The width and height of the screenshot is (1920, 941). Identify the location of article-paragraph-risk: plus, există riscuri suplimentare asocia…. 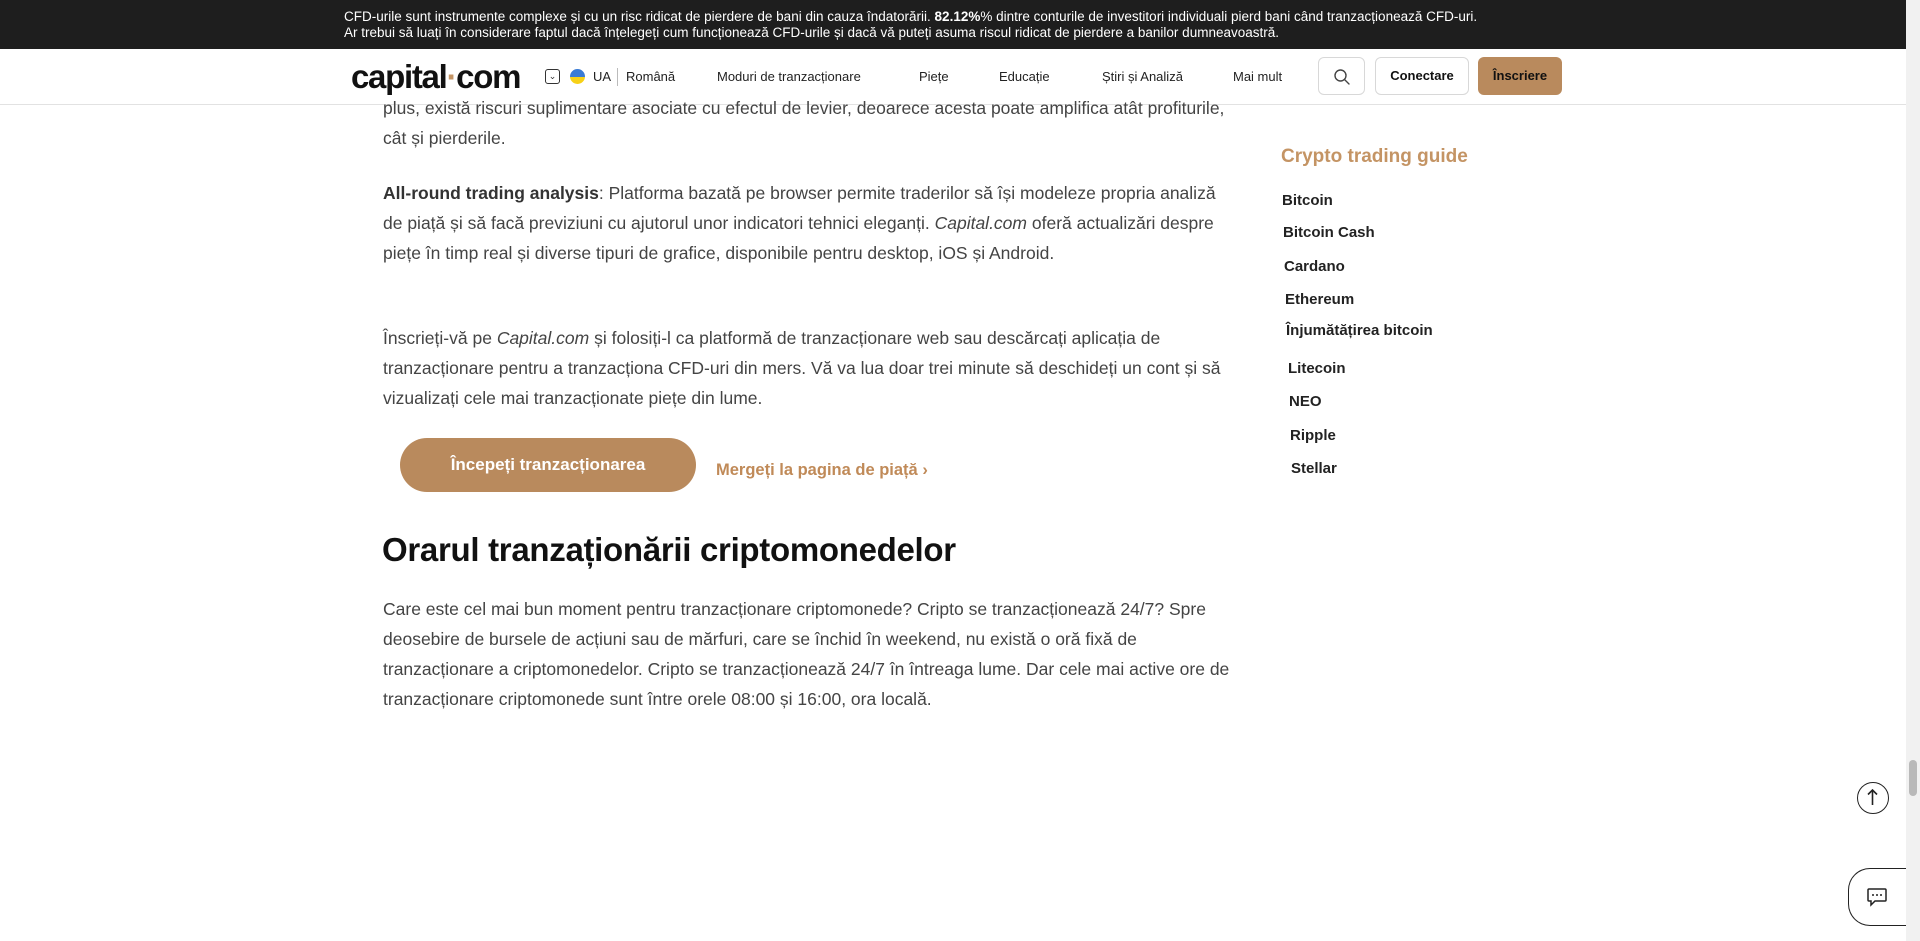
(808, 123).